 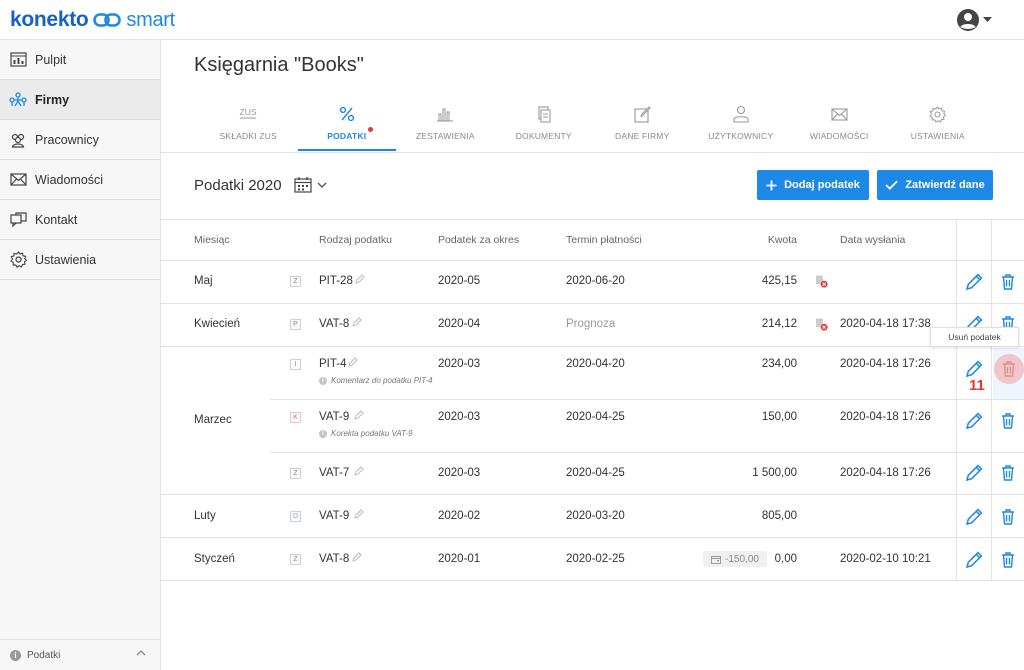 What do you see at coordinates (459, 516) in the screenshot?
I see `cell-period: 2020-02` at bounding box center [459, 516].